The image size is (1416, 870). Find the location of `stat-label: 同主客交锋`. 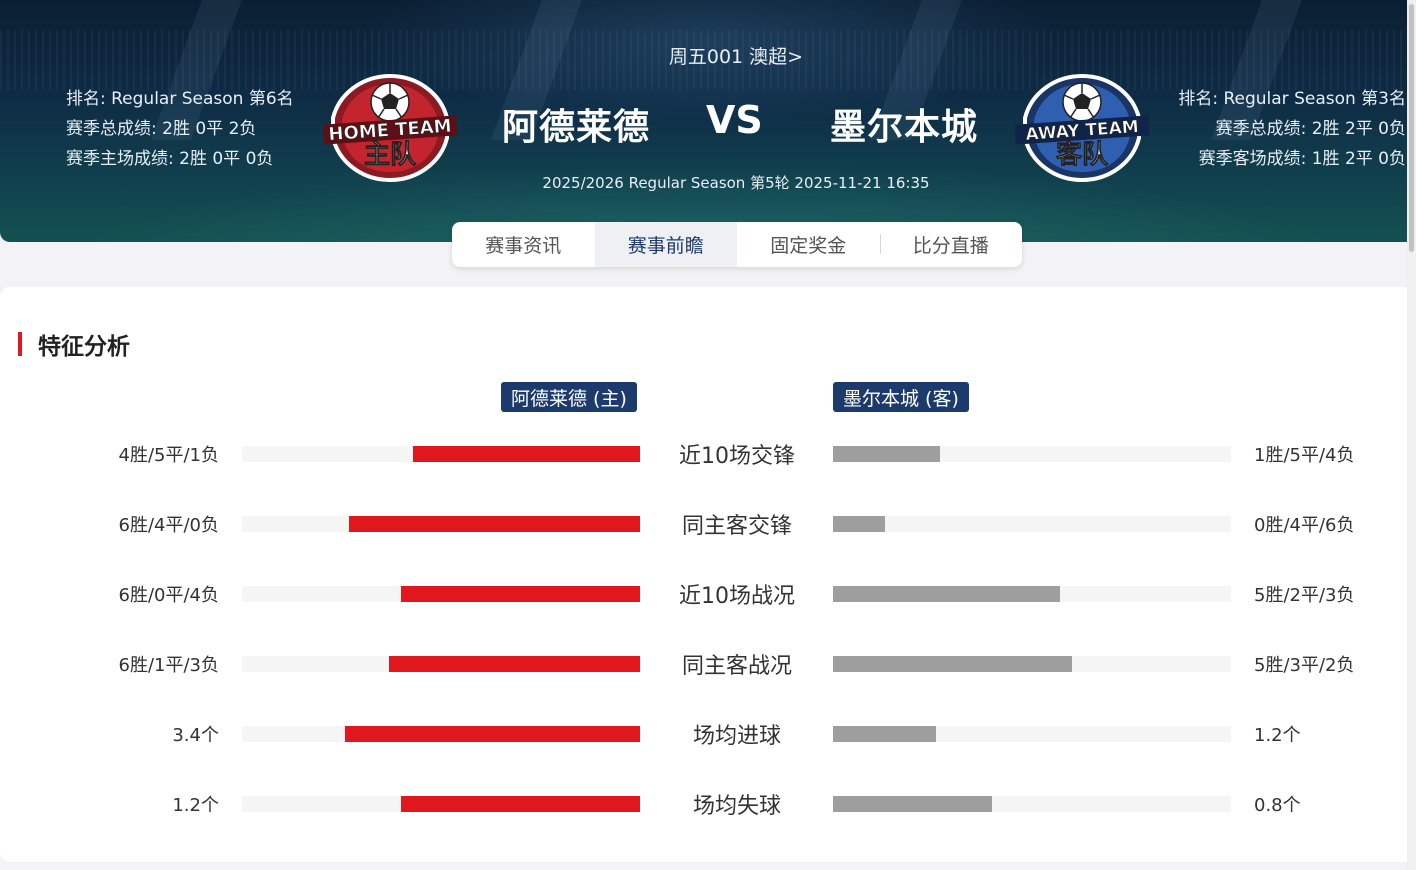

stat-label: 同主客交锋 is located at coordinates (736, 526).